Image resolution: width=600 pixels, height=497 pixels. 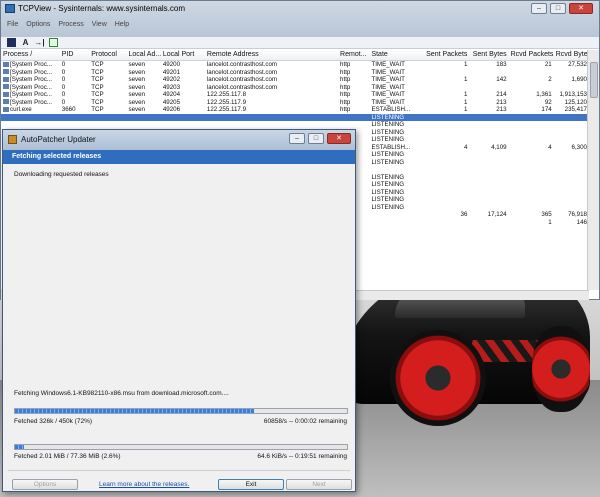 I want to click on next-button: Next, so click(x=319, y=484).